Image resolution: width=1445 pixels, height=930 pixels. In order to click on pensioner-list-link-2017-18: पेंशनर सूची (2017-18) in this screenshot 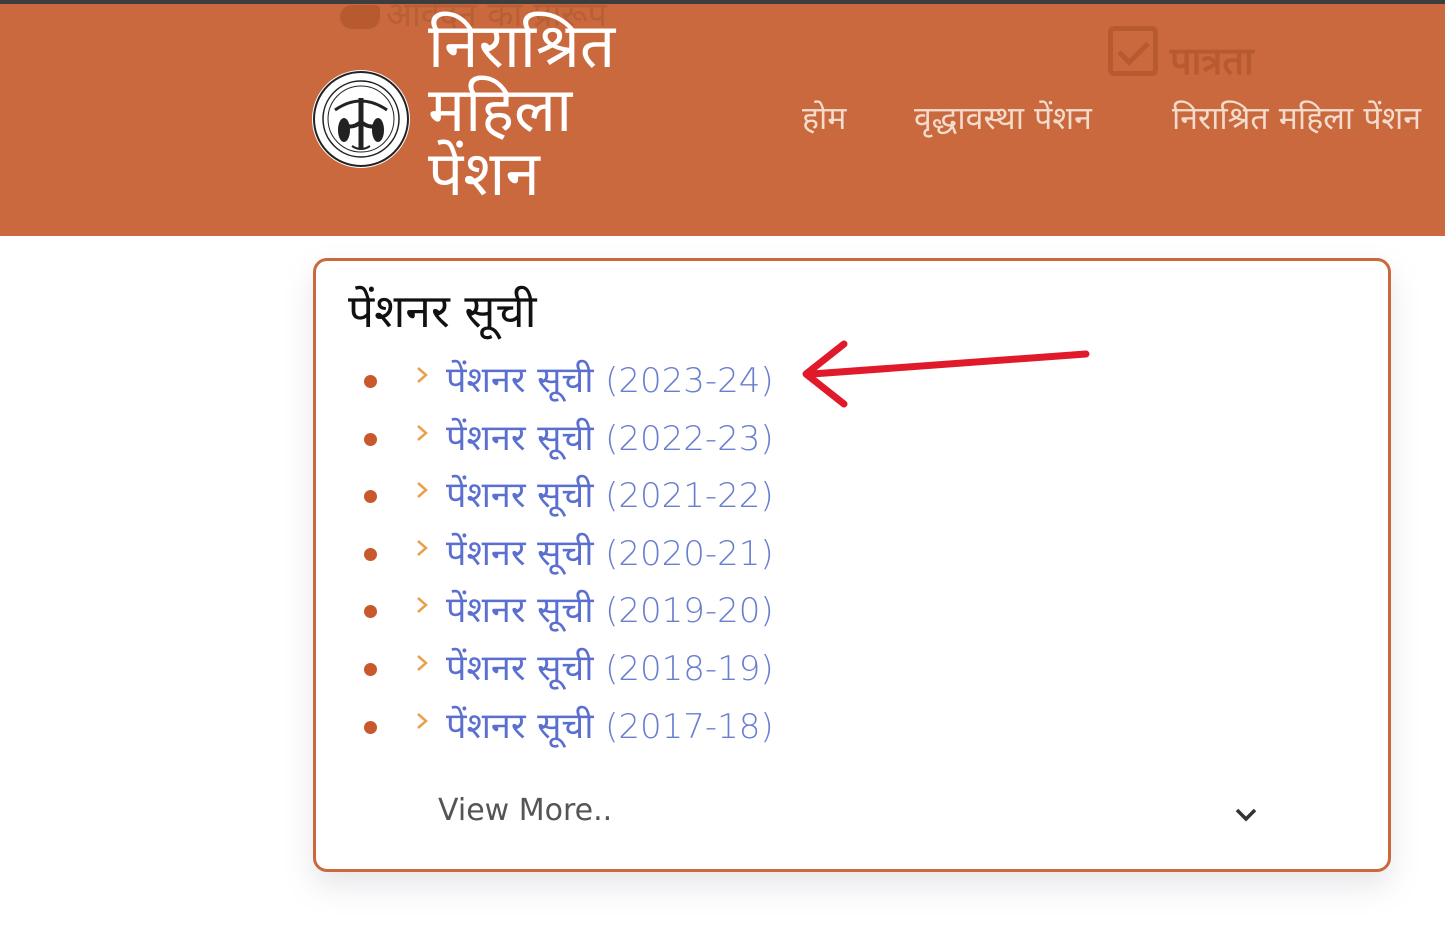, I will do `click(610, 727)`.